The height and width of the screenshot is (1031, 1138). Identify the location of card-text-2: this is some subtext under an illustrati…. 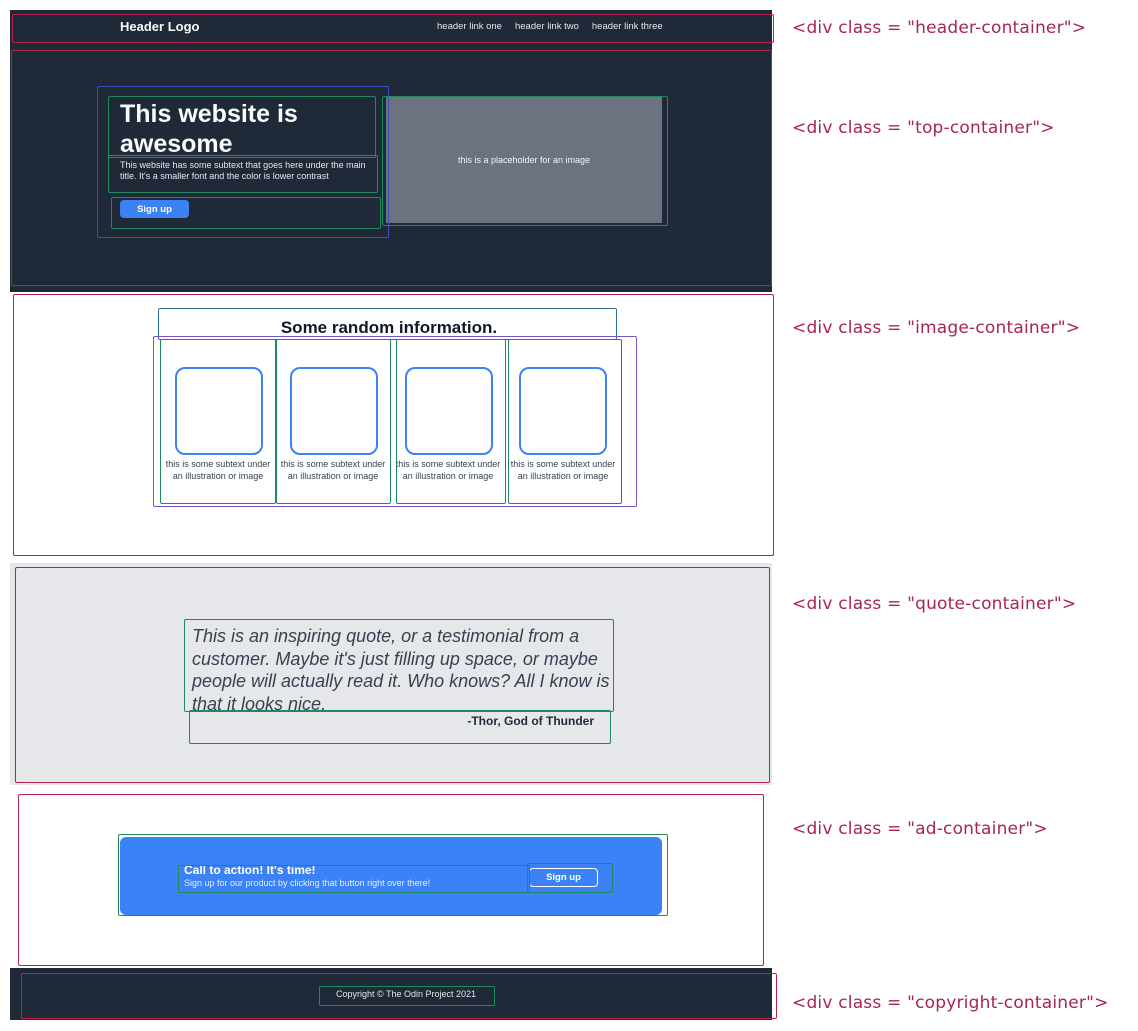
(333, 470).